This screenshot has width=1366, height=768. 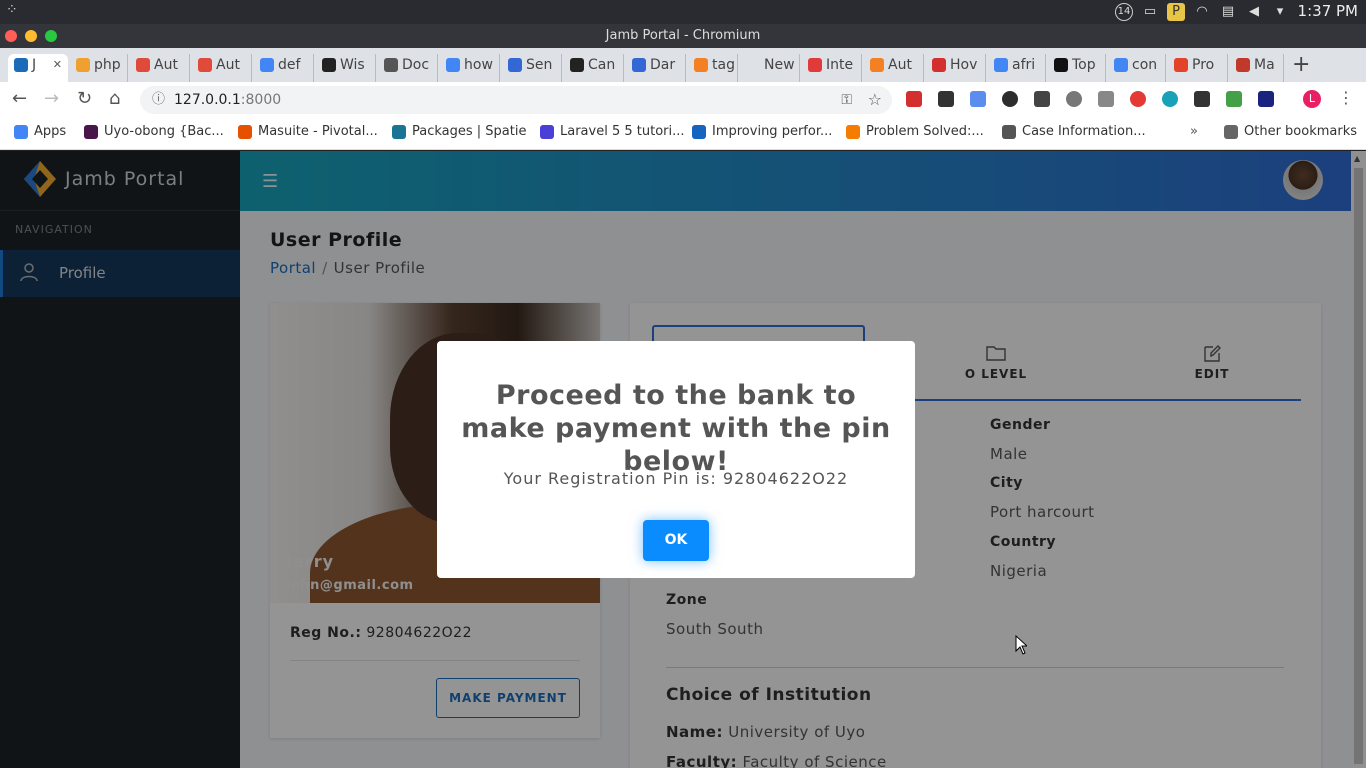 What do you see at coordinates (683, 12) in the screenshot?
I see `os-top-bar: ⁘ 14 ▭ P ◠ ▤ ◀ ▾ 1:37 PM` at bounding box center [683, 12].